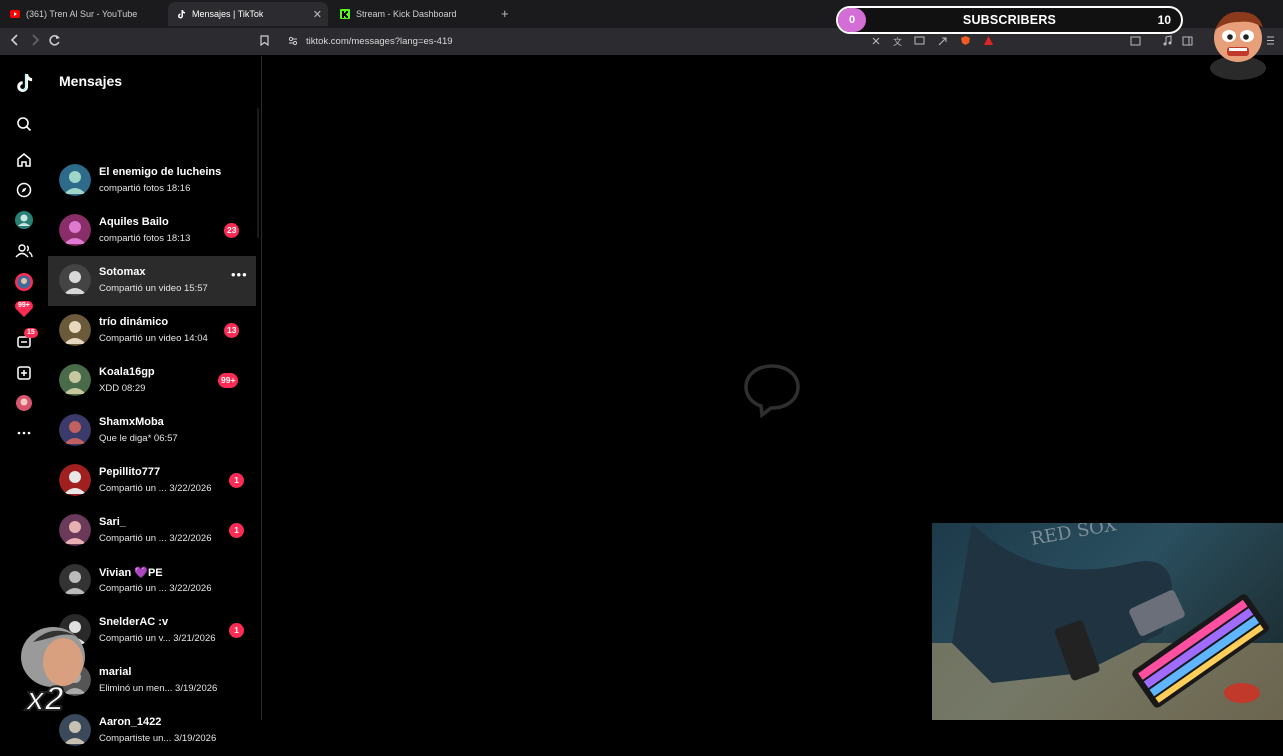  What do you see at coordinates (505, 13) in the screenshot?
I see `new-tab-button: +` at bounding box center [505, 13].